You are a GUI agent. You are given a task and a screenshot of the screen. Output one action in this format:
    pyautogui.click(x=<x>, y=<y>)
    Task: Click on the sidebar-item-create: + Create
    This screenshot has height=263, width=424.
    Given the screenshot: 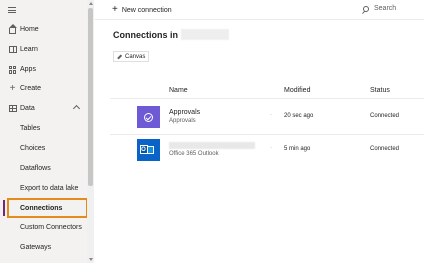 What is the action you would take?
    pyautogui.click(x=43, y=88)
    